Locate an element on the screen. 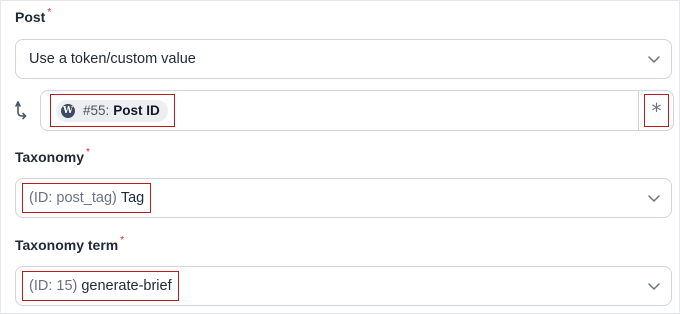 The height and width of the screenshot is (314, 680). post-select-value: Use a token/custom value is located at coordinates (112, 59).